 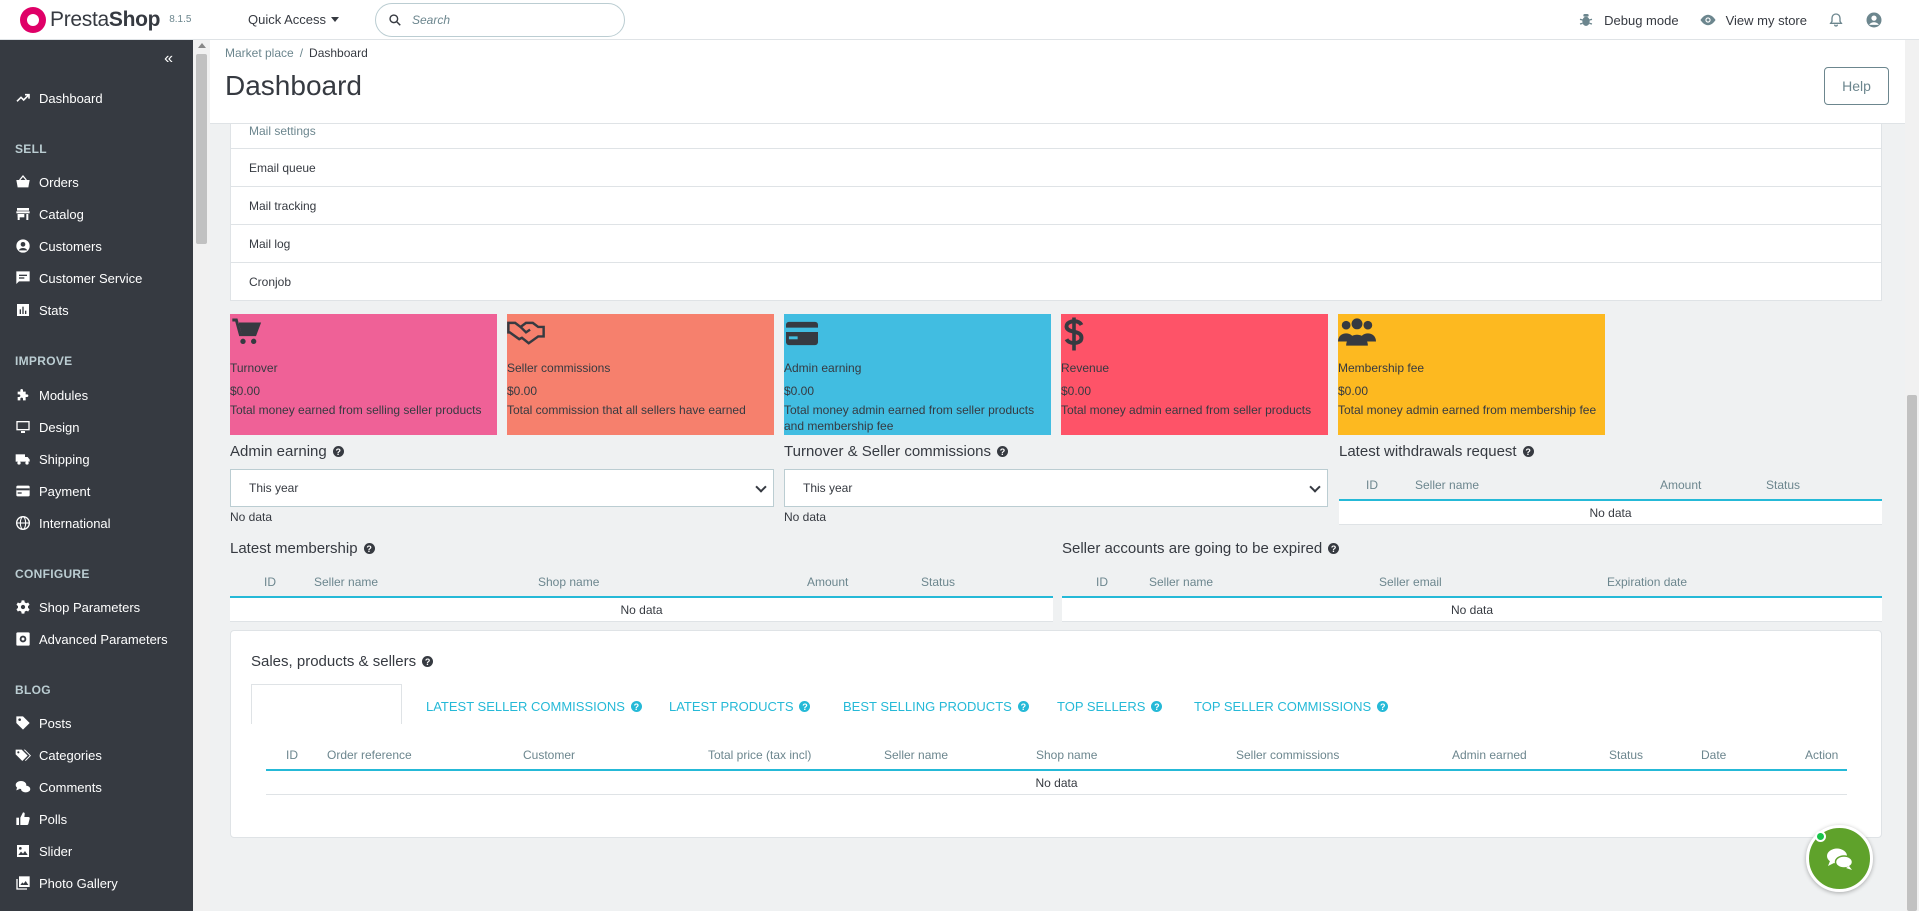 I want to click on sidebar-item-customers: Customers, so click(x=58, y=246).